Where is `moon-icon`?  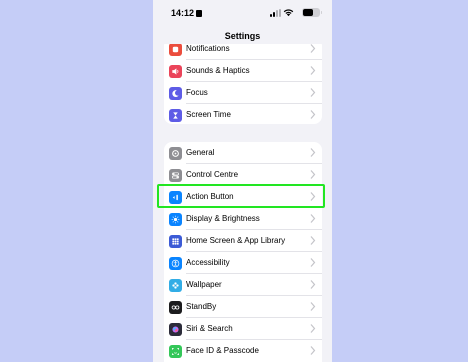
moon-icon is located at coordinates (175, 93).